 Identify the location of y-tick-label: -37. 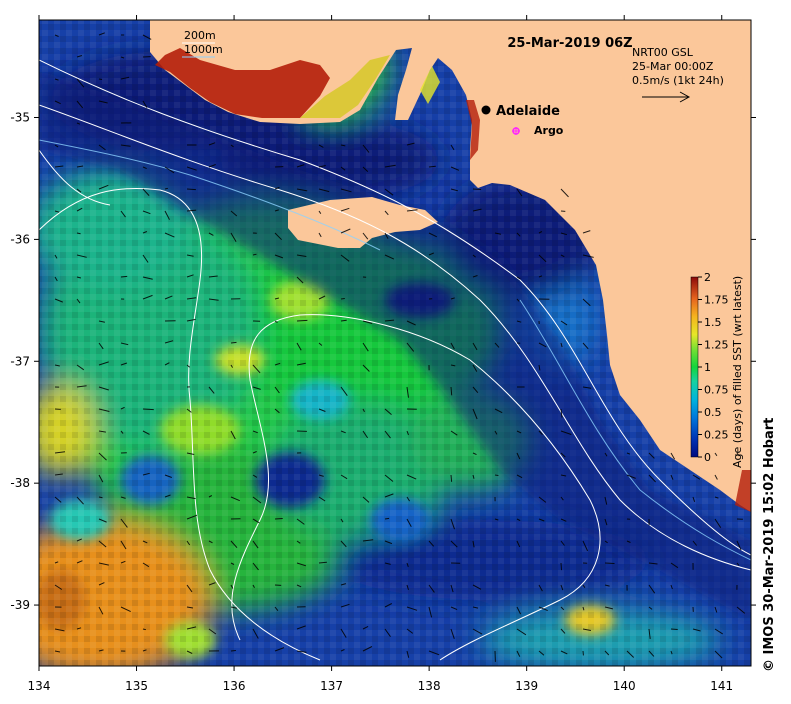
(20, 361).